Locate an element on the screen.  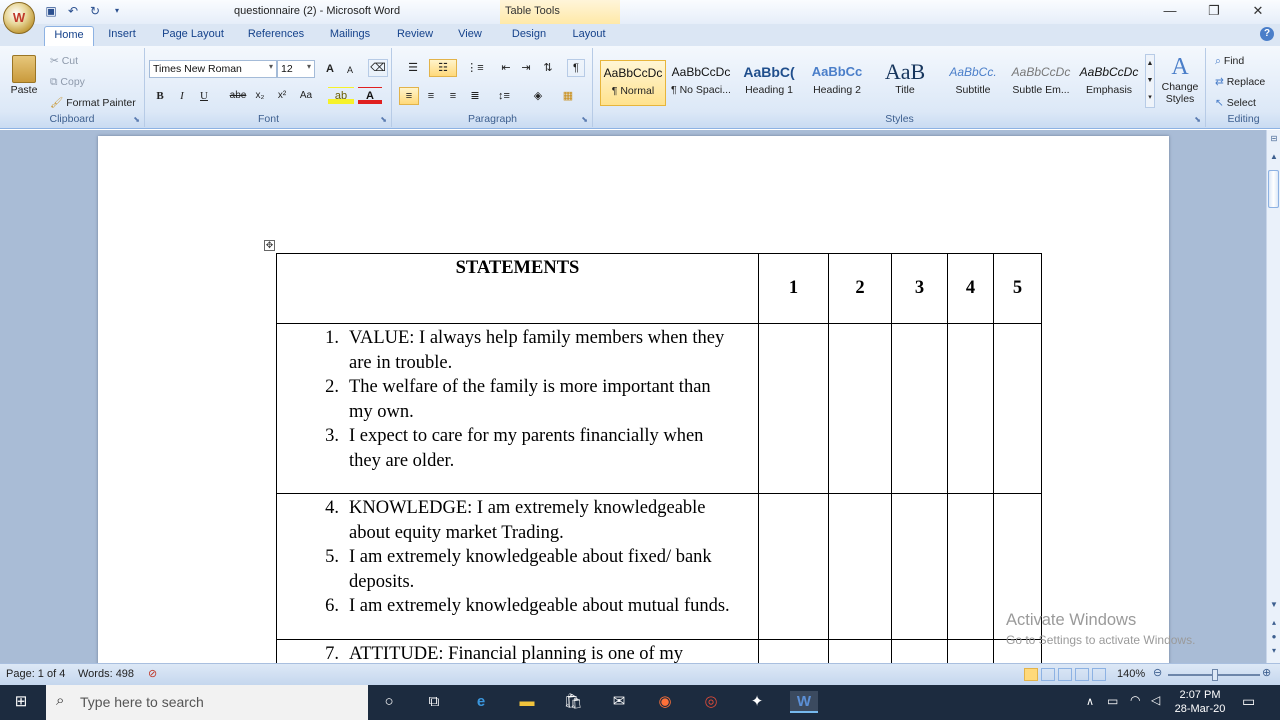
taskbar-search-box: ⌕ Type here to search is located at coordinates (207, 702).